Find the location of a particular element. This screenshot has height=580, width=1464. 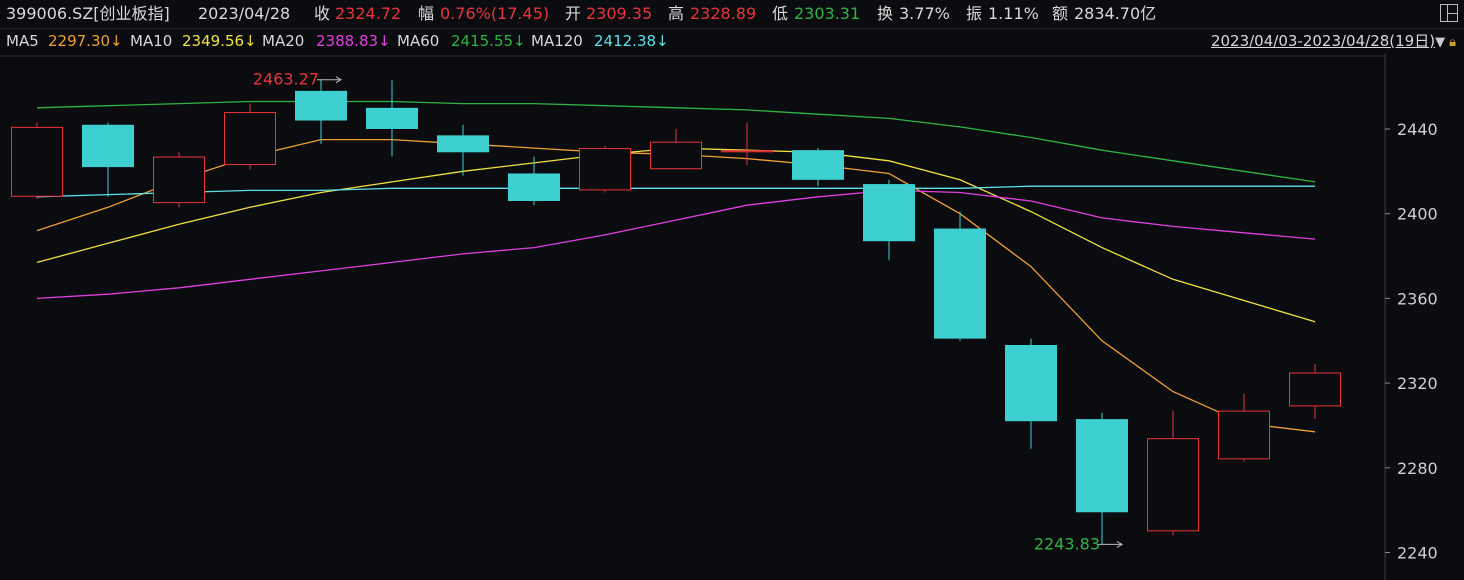

turnover-value: 3.77% is located at coordinates (924, 13).